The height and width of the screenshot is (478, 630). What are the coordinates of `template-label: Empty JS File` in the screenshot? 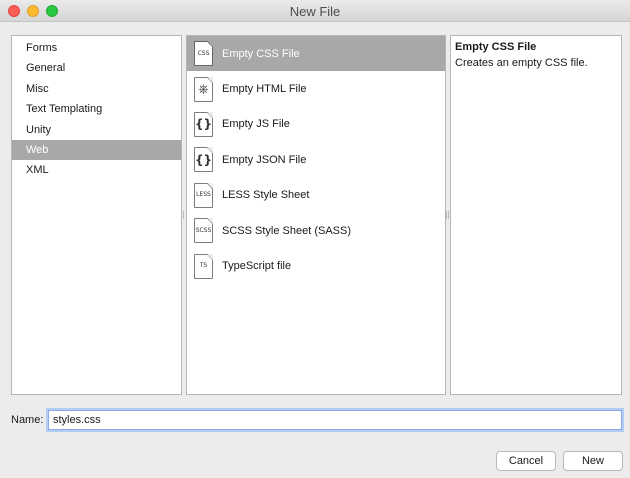 It's located at (256, 124).